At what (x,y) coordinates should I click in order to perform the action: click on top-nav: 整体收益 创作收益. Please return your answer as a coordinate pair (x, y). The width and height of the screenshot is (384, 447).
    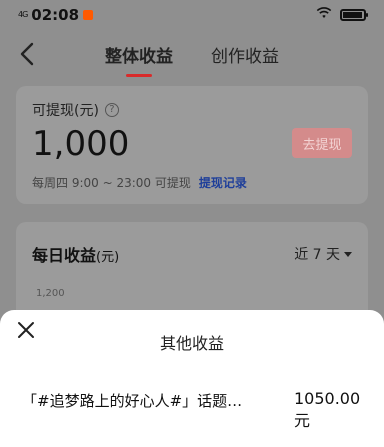
    Looking at the image, I should click on (192, 56).